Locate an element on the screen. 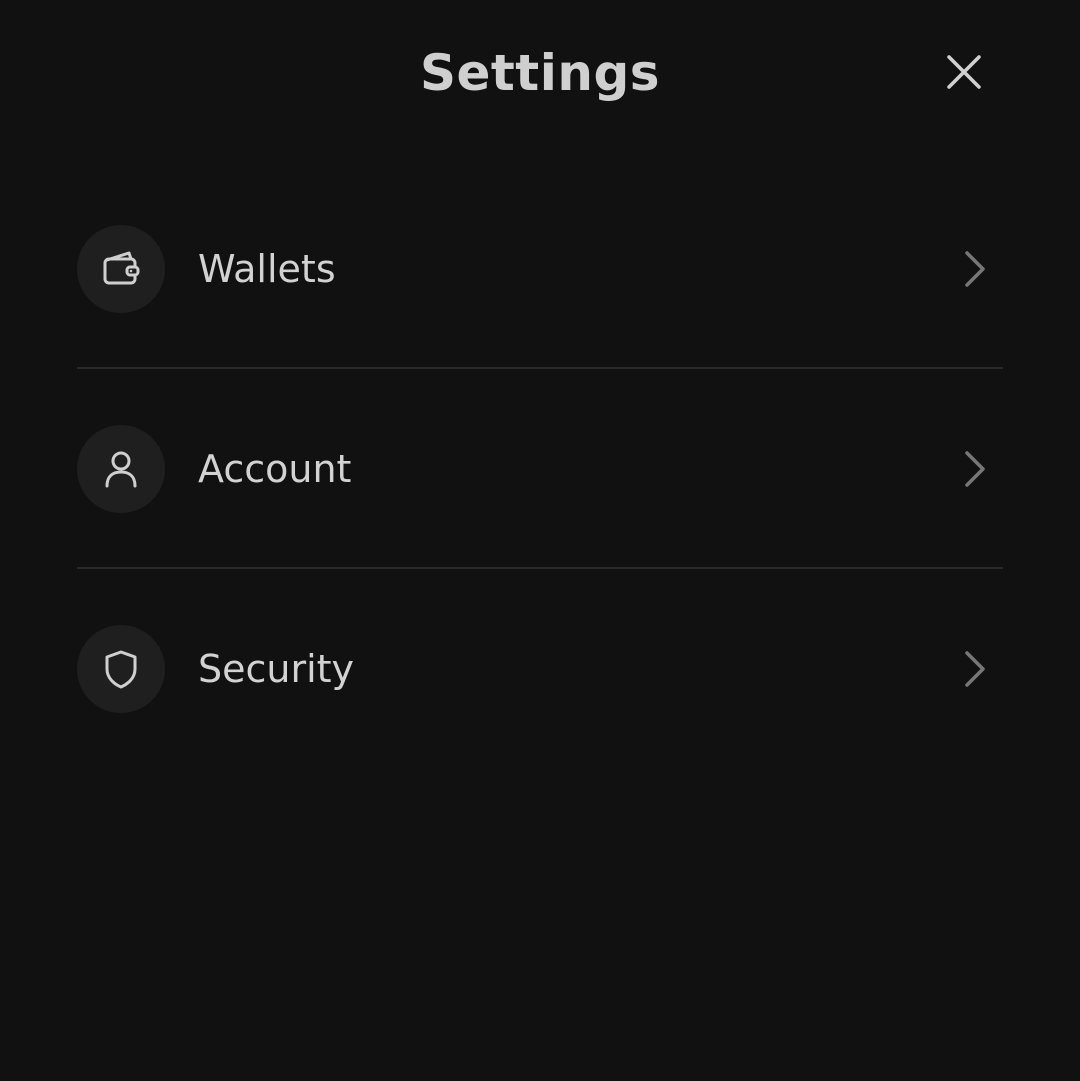 The height and width of the screenshot is (1081, 1080). close-button is located at coordinates (964, 72).